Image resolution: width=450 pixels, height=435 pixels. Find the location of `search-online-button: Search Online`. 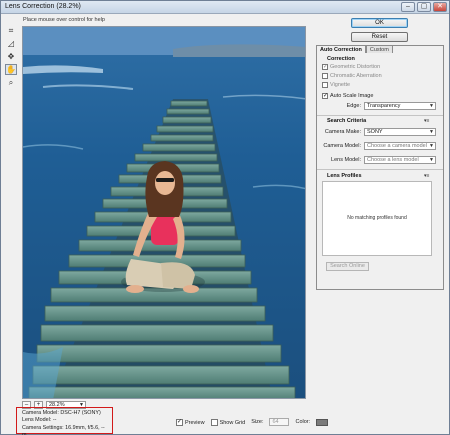

search-online-button: Search Online is located at coordinates (347, 266).